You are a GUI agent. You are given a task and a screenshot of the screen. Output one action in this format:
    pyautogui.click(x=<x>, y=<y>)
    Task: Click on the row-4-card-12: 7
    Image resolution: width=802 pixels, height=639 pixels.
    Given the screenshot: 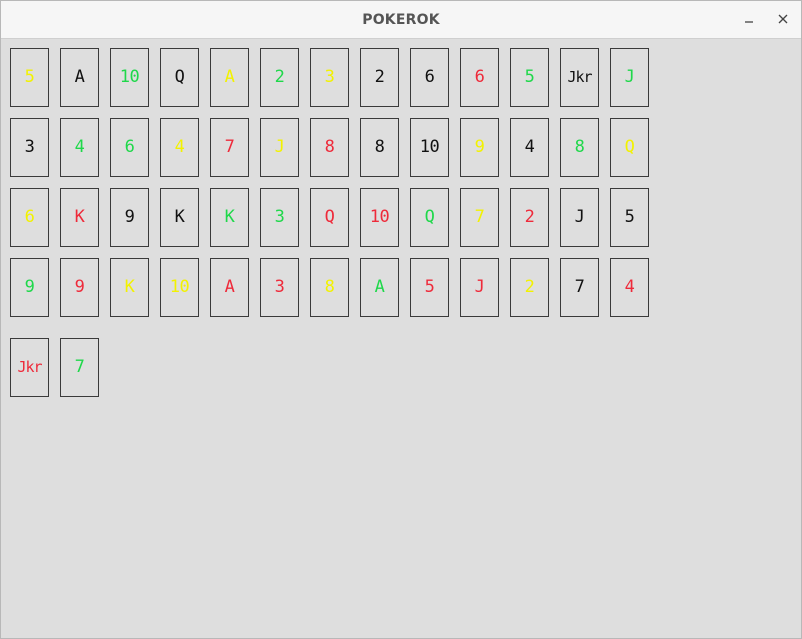 What is the action you would take?
    pyautogui.click(x=579, y=287)
    